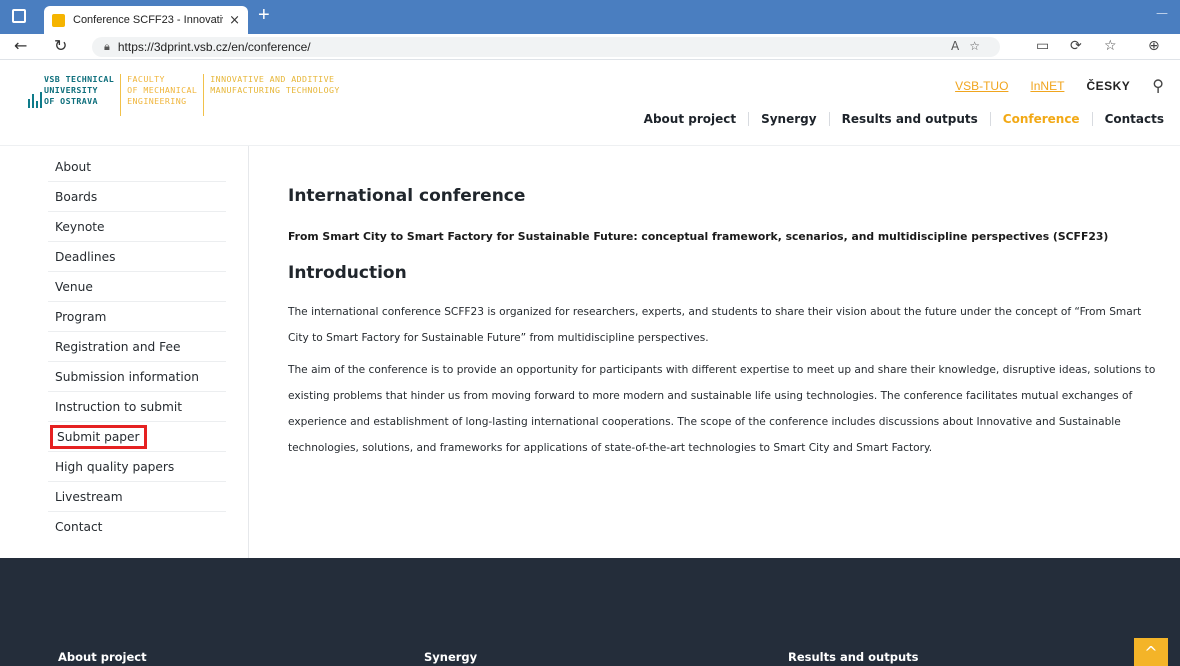 Image resolution: width=1180 pixels, height=666 pixels. Describe the element at coordinates (1127, 119) in the screenshot. I see `nav-contacts: Contacts` at that location.